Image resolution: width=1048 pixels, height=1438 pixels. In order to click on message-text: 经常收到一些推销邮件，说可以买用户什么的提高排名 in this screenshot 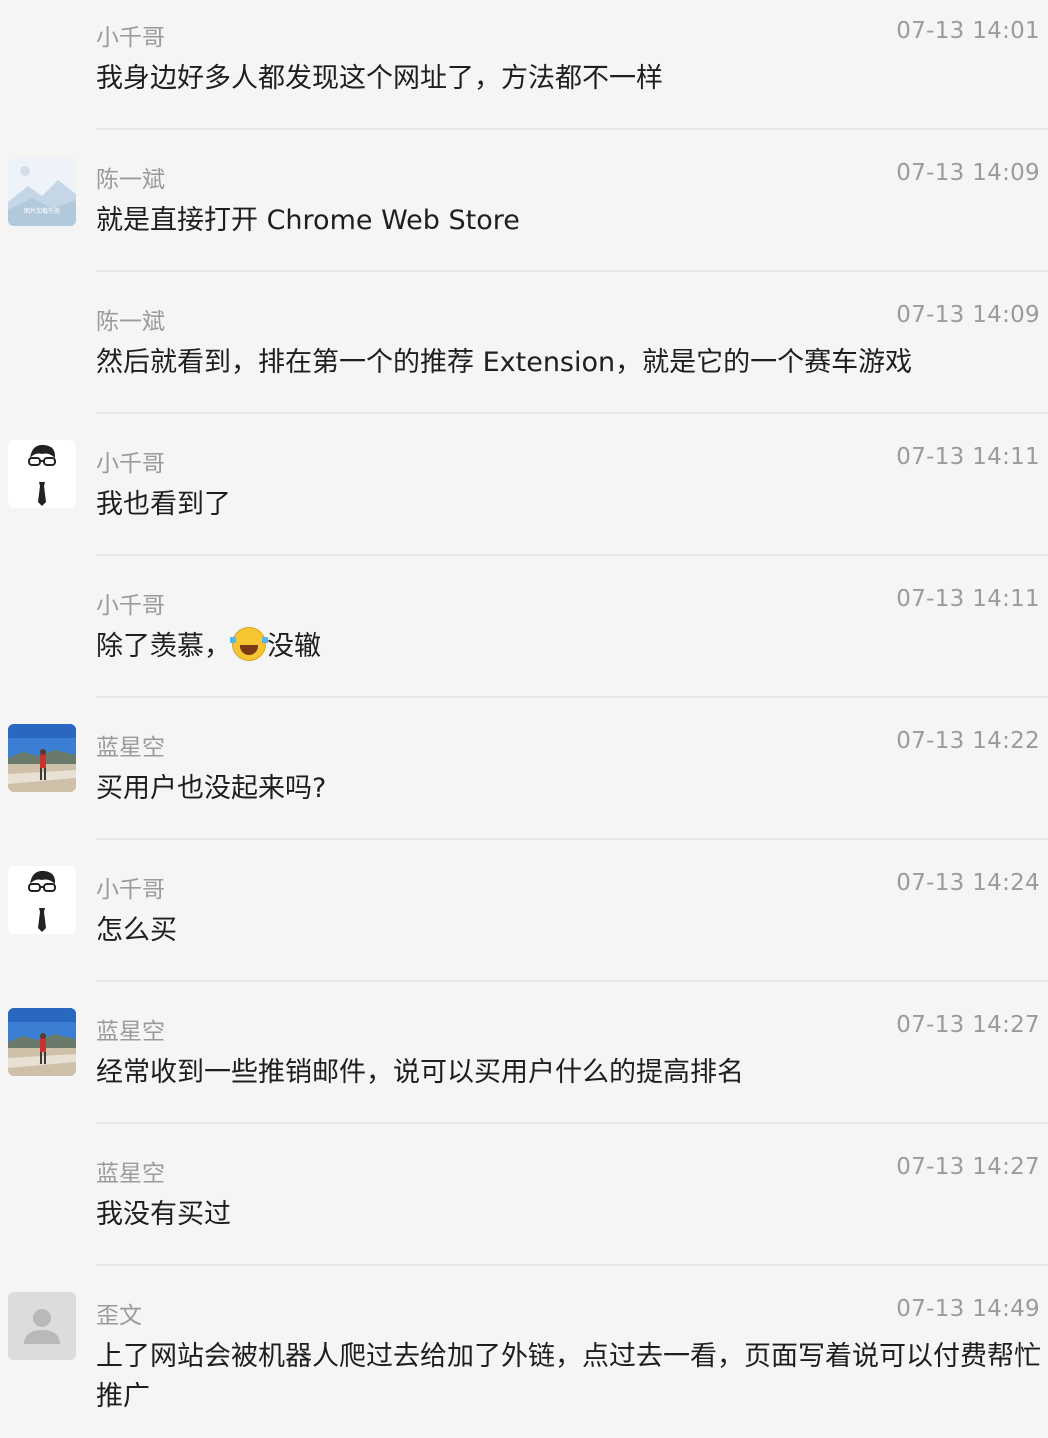, I will do `click(420, 1072)`.